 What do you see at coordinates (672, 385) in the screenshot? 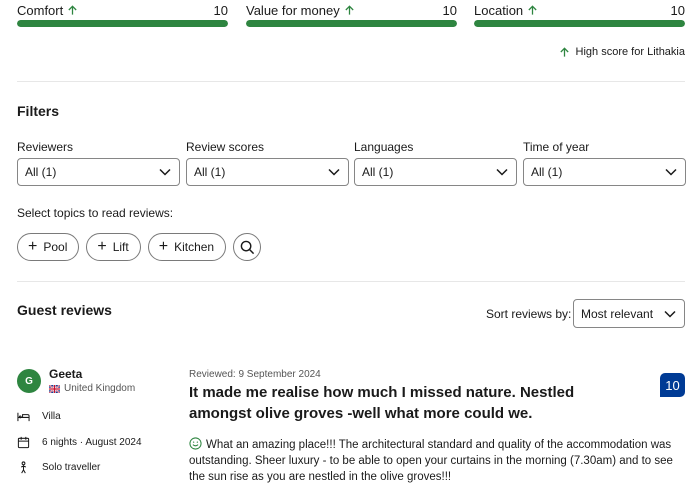
I see `review-score-badge: 10` at bounding box center [672, 385].